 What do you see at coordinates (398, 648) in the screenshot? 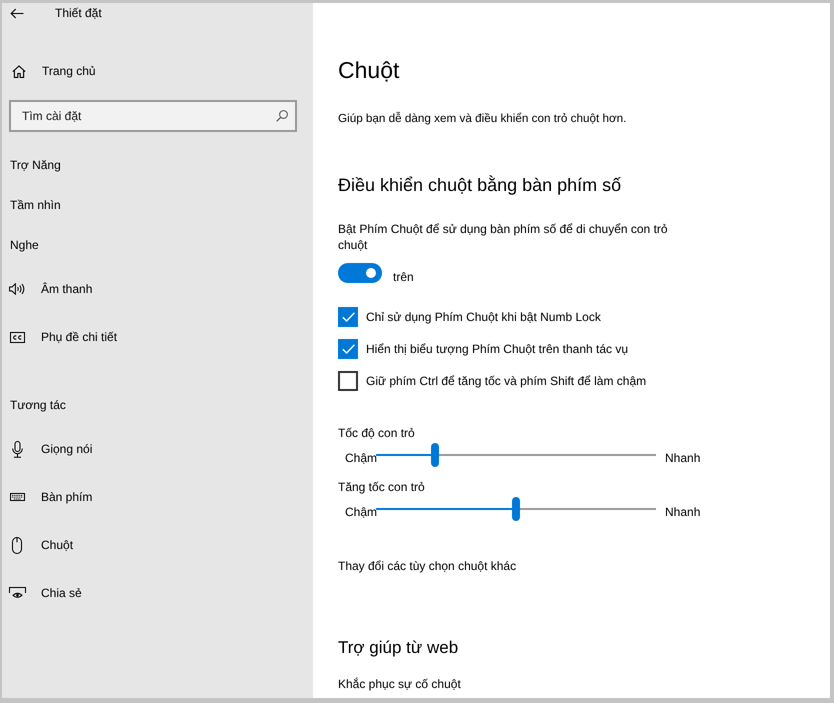
I see `section-heading: Trợ giúp từ web` at bounding box center [398, 648].